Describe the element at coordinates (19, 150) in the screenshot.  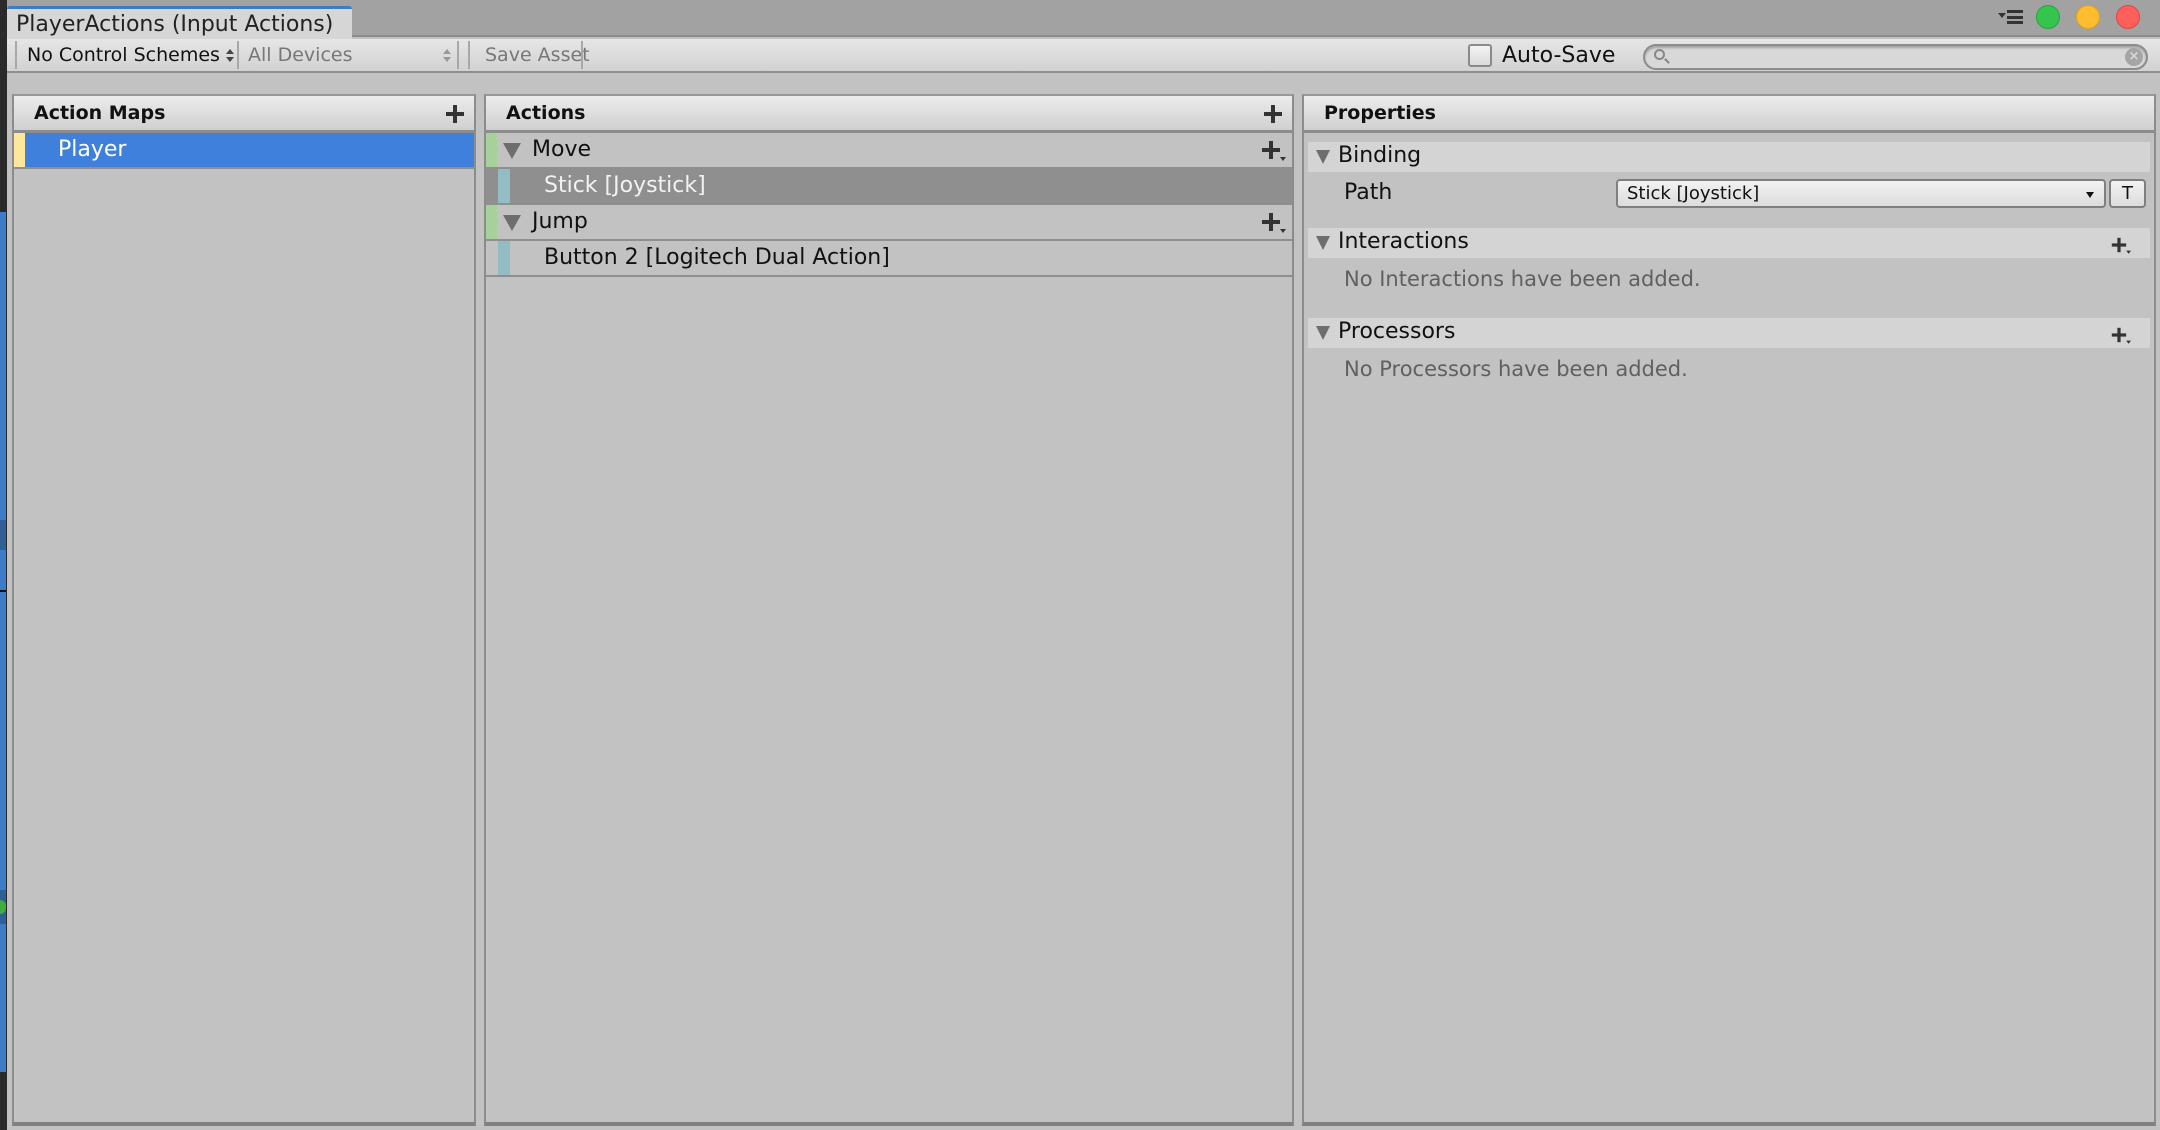
I see `action-map-color-stripe` at that location.